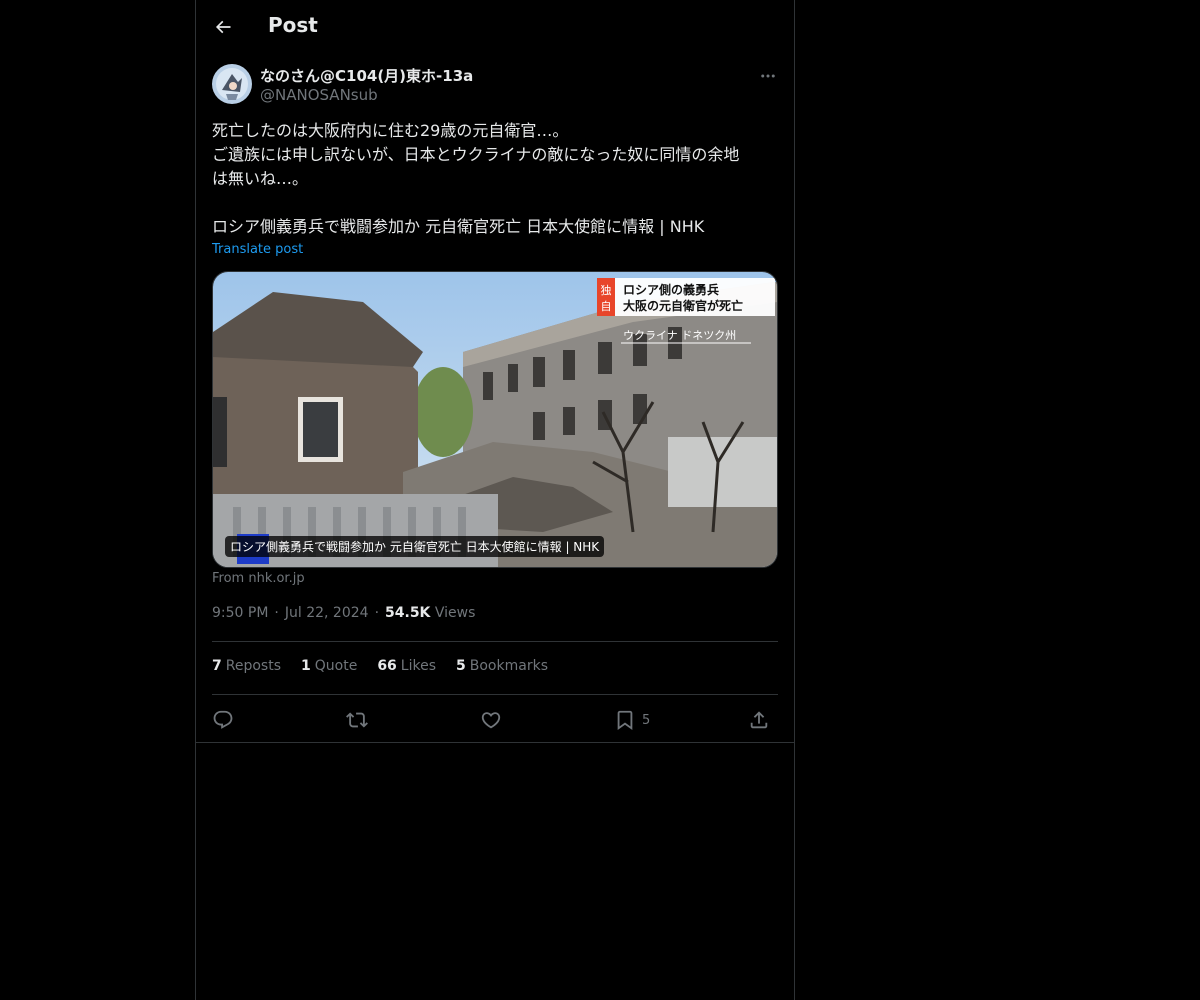 This screenshot has width=1200, height=1000. Describe the element at coordinates (458, 226) in the screenshot. I see `post-text-line: ロシア側義勇兵で戦闘参加か 元自衛官死亡 日本大使館に情報 | NHK` at that location.